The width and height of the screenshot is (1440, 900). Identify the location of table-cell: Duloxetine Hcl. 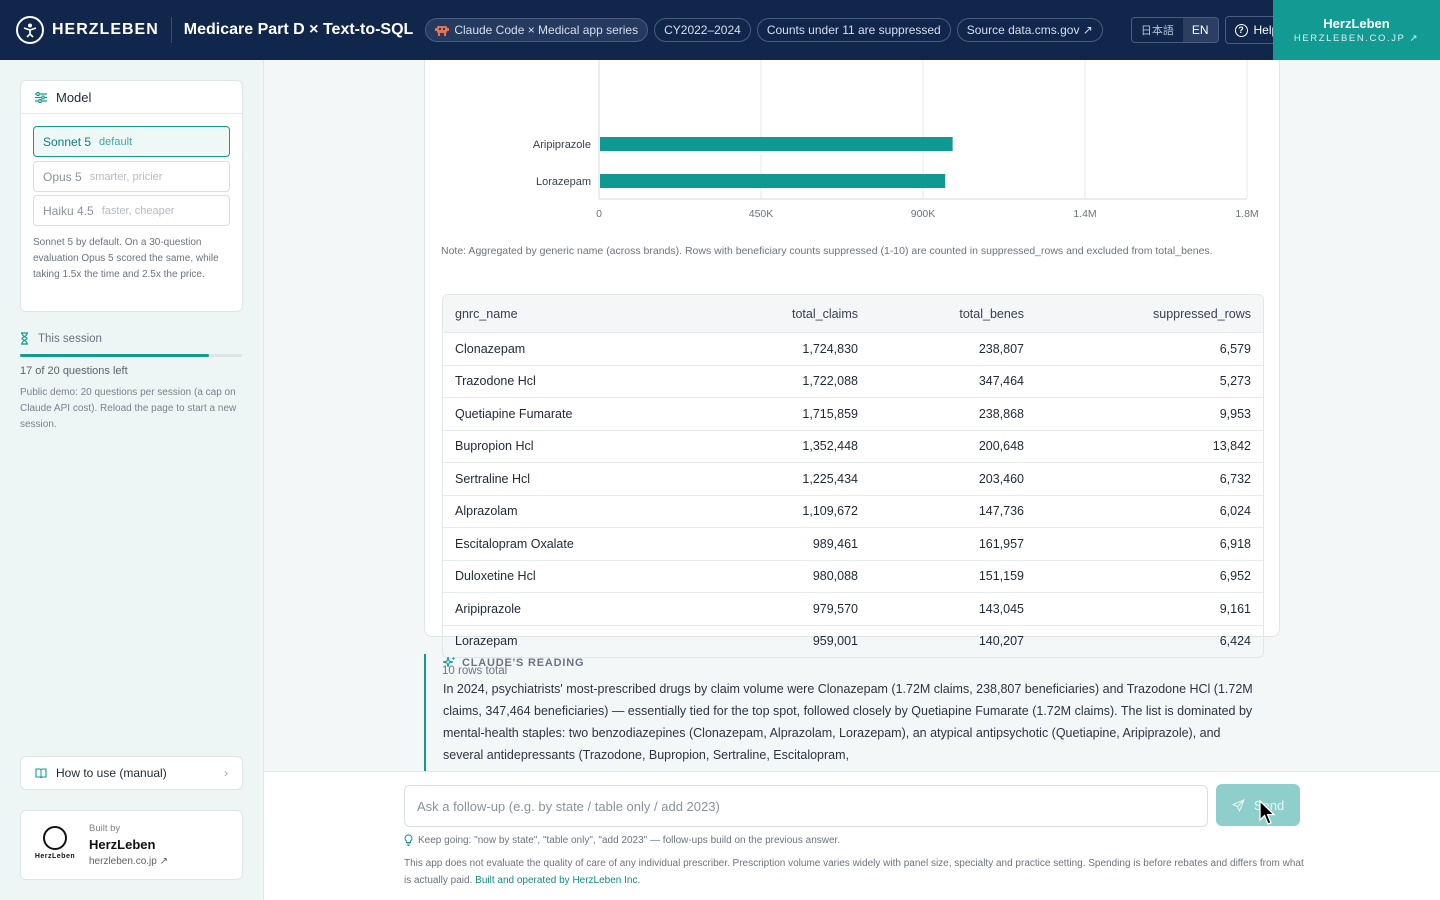
(495, 576).